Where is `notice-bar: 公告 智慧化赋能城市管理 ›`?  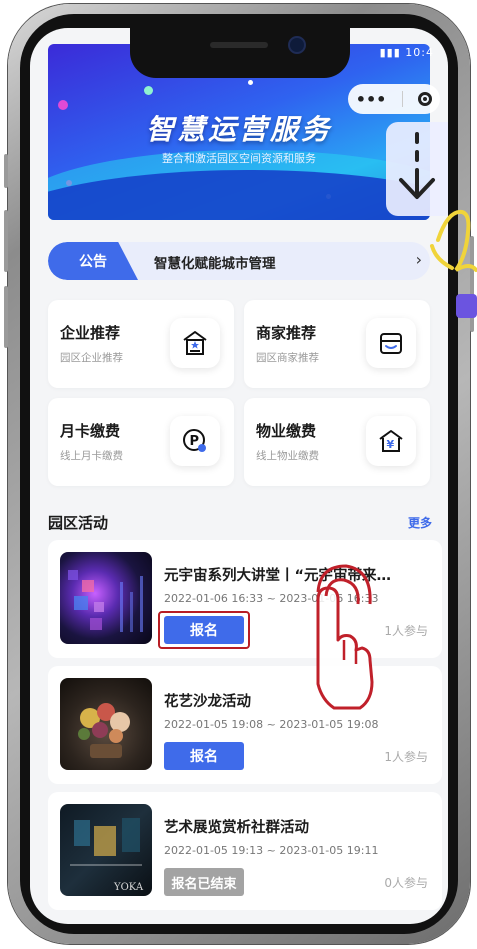 notice-bar: 公告 智慧化赋能城市管理 › is located at coordinates (239, 261).